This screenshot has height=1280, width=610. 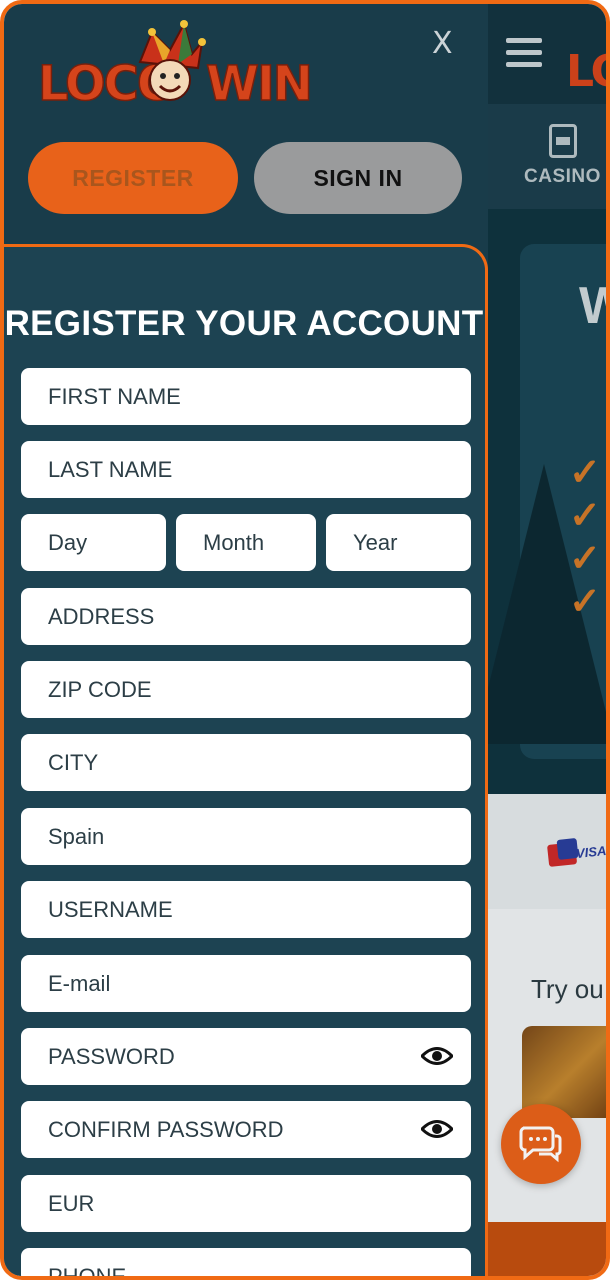 I want to click on zip-code-field: ZIP CODE, so click(x=246, y=689).